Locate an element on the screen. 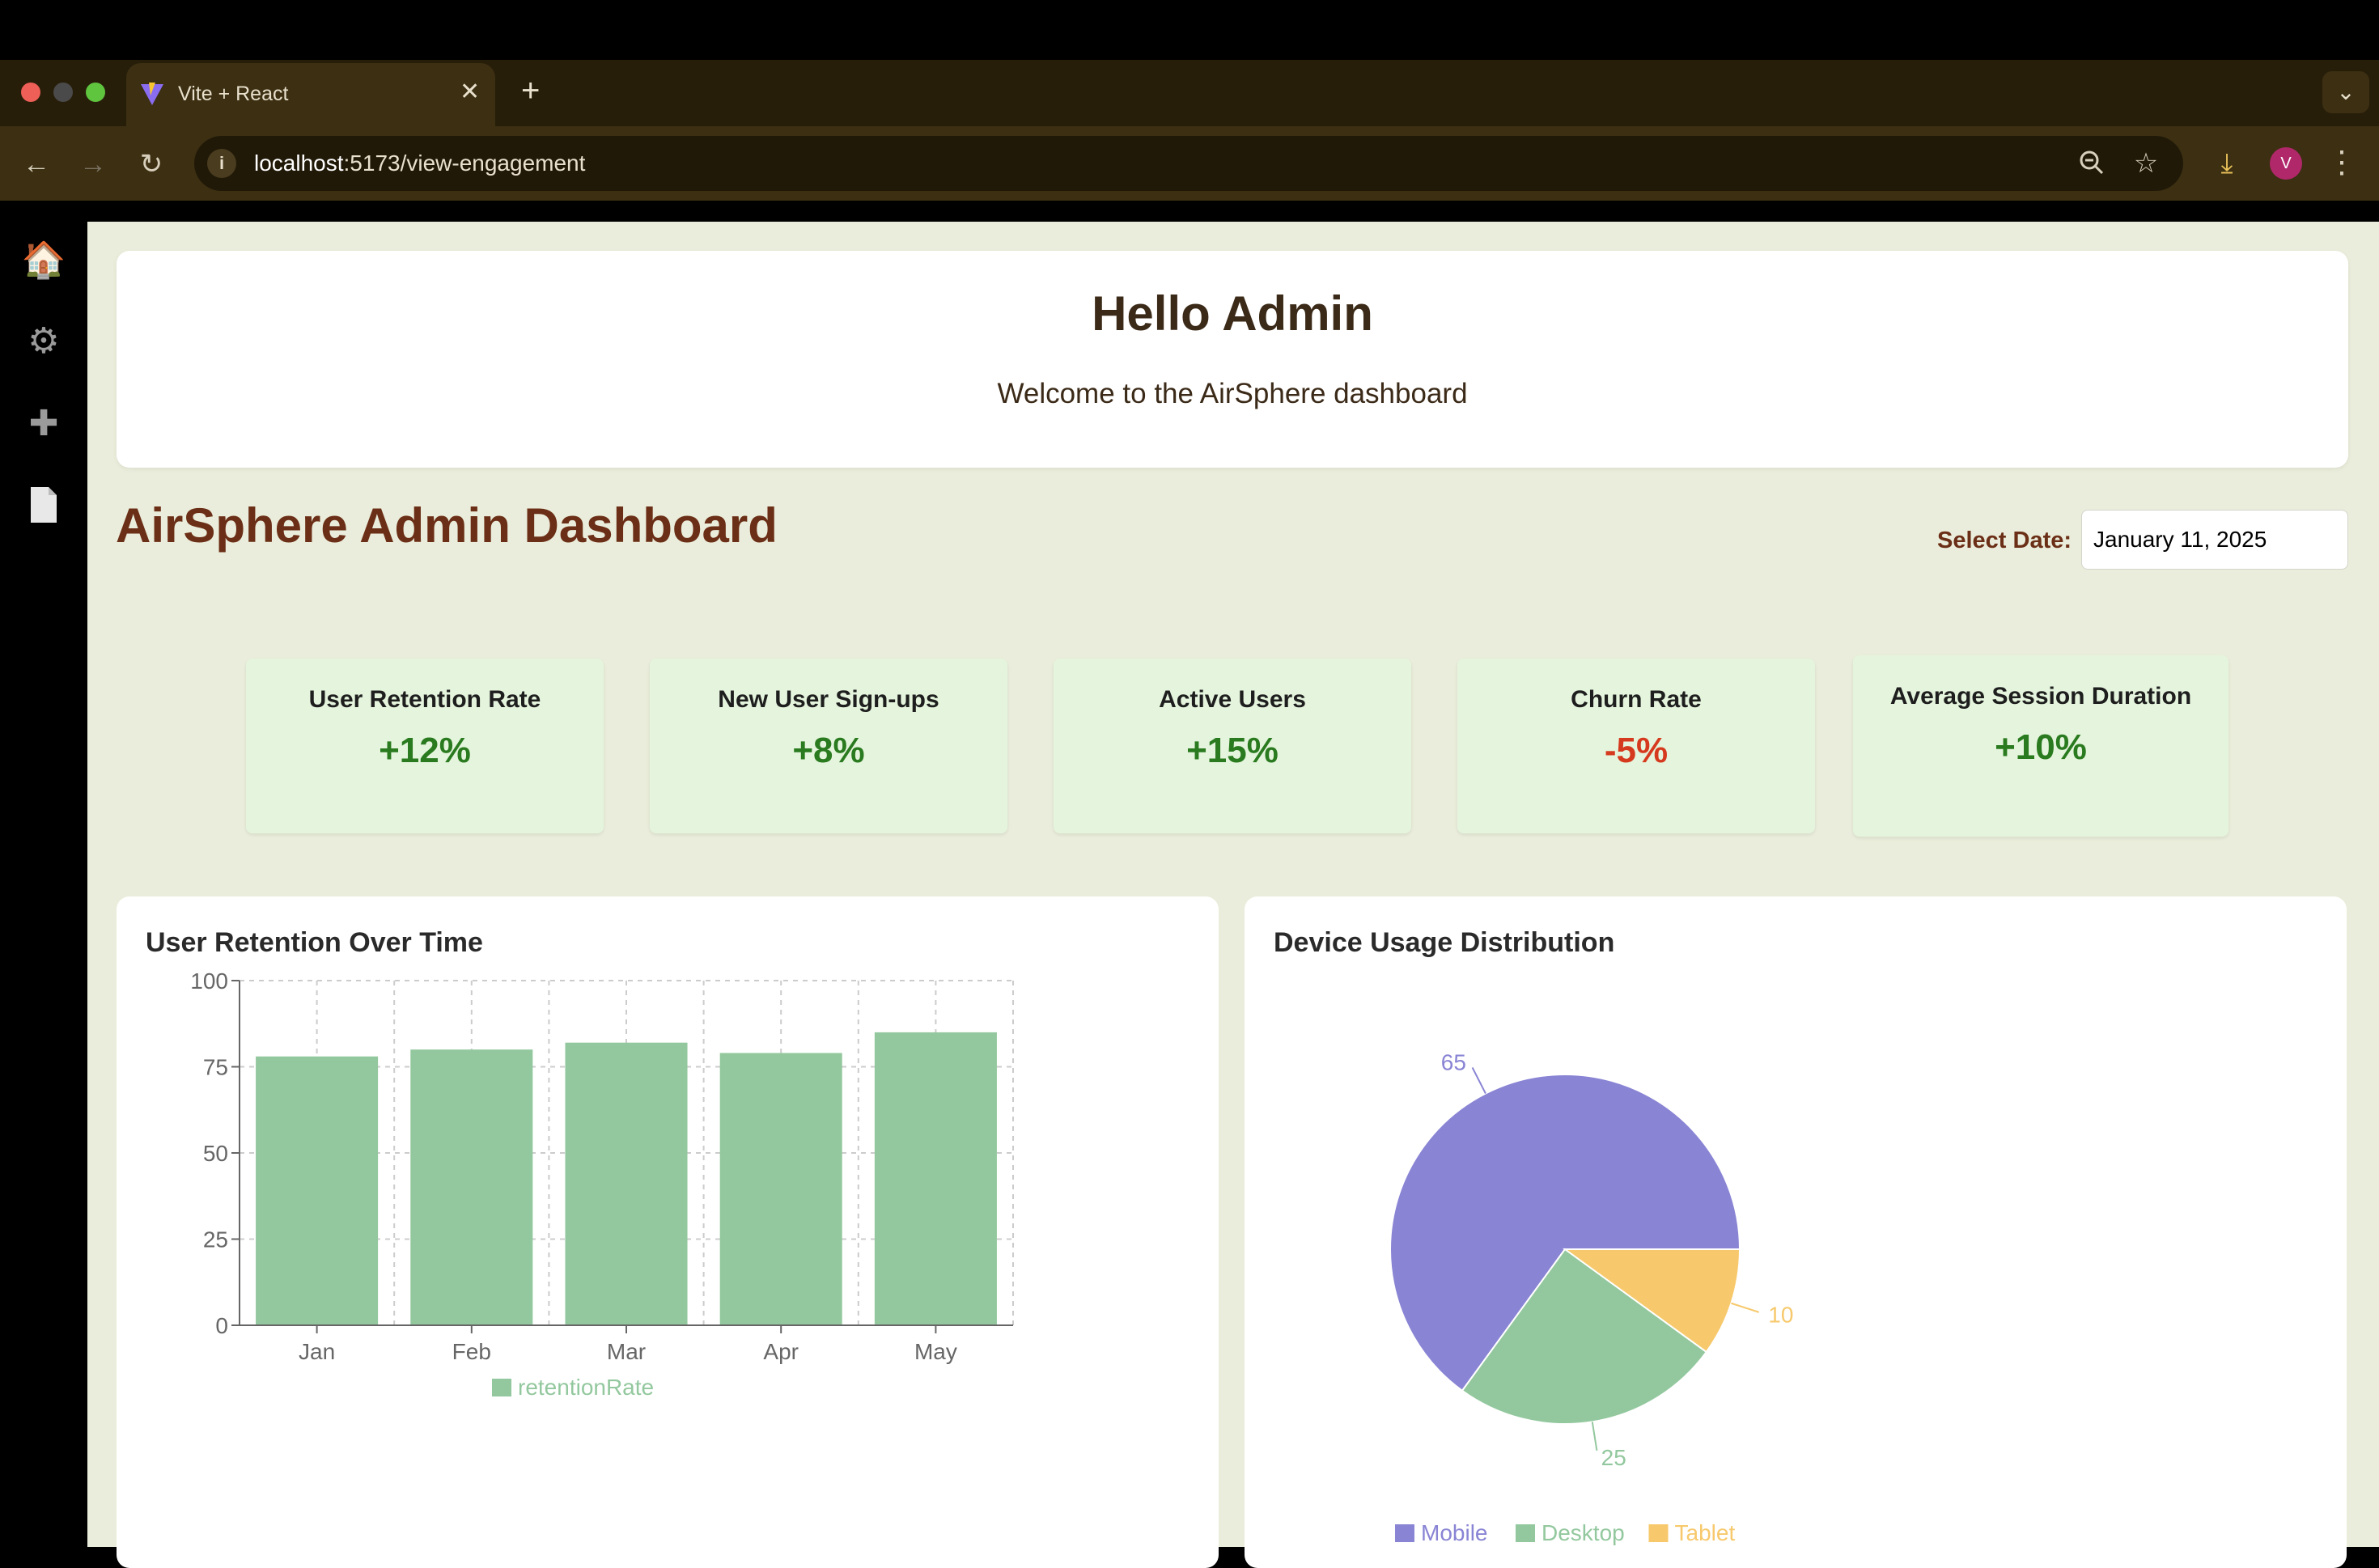 The image size is (2379, 1568). metric-label: New User Sign-ups is located at coordinates (829, 700).